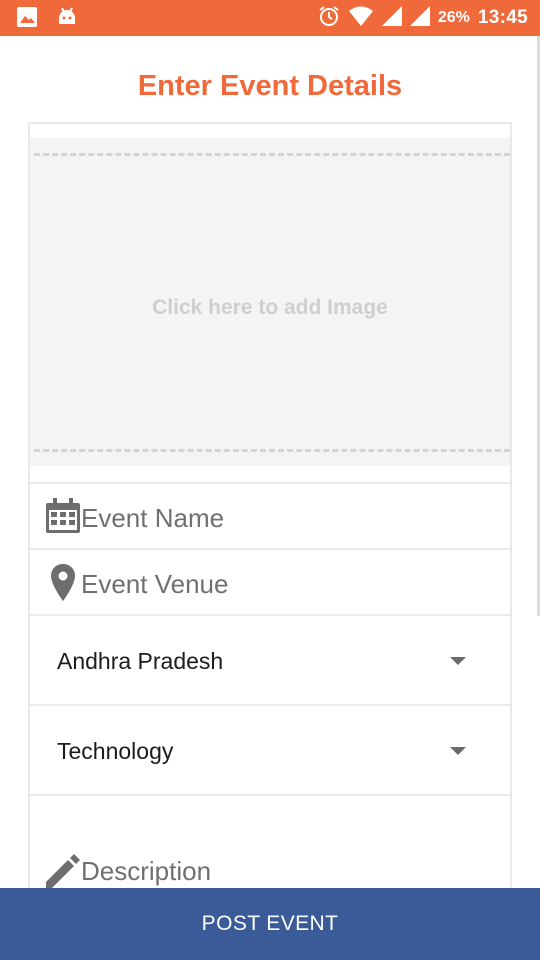 This screenshot has width=540, height=960. I want to click on event-name-placeholder: Event Name, so click(153, 518).